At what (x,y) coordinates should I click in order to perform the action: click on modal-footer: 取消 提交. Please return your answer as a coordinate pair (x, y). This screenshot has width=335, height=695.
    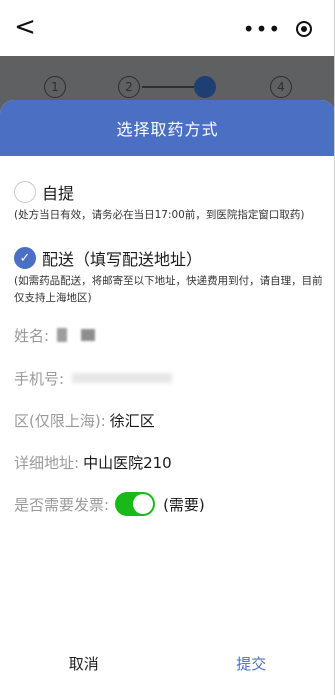
    Looking at the image, I should click on (167, 663).